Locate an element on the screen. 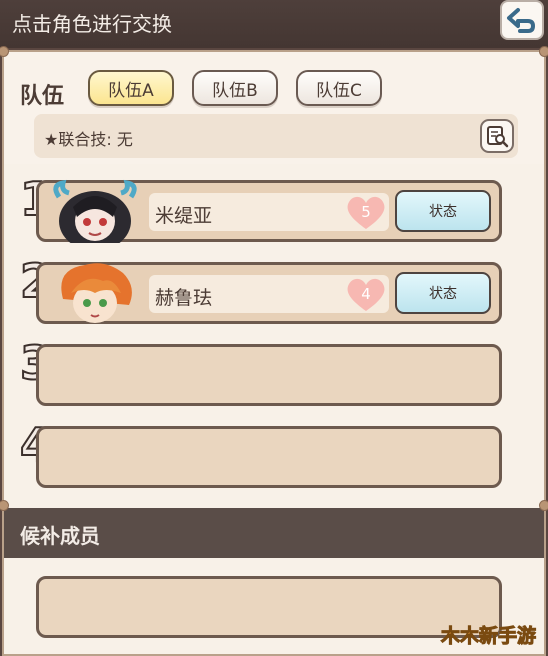 The image size is (548, 656). heart-level-1: 5 is located at coordinates (366, 212).